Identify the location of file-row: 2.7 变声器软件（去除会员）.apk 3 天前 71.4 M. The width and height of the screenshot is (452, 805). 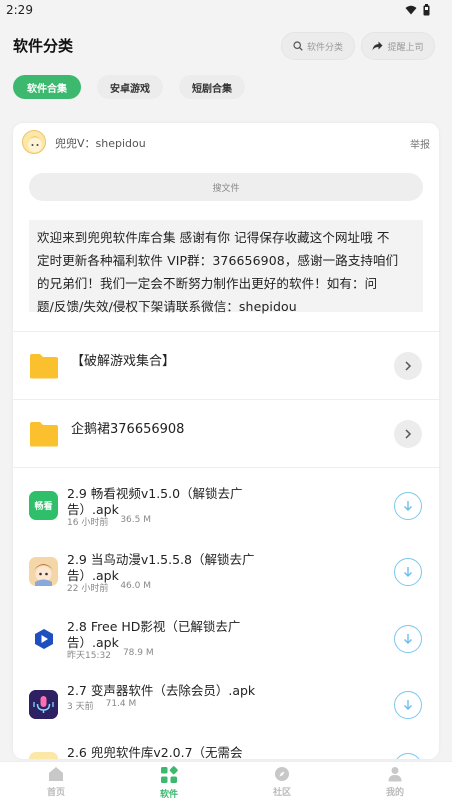
(226, 707).